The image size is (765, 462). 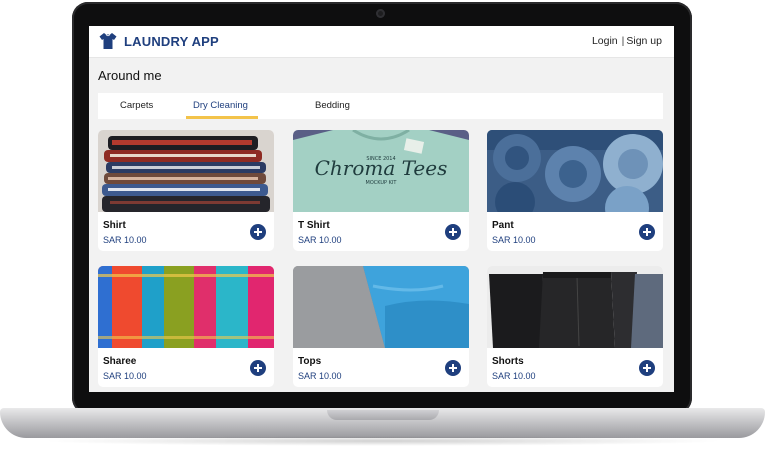 What do you see at coordinates (310, 361) in the screenshot?
I see `product-name: Tops` at bounding box center [310, 361].